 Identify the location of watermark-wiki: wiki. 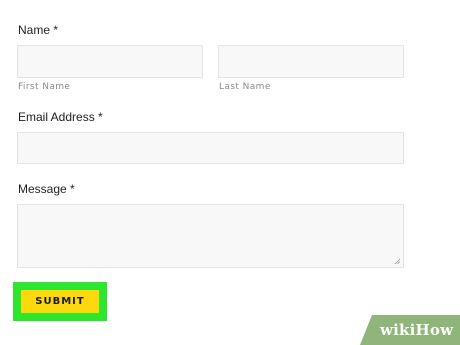
(398, 330).